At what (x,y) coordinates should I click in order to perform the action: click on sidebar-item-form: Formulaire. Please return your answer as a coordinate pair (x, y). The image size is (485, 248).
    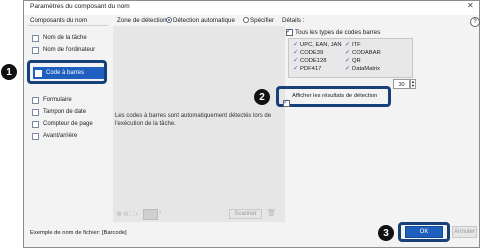
    Looking at the image, I should click on (52, 100).